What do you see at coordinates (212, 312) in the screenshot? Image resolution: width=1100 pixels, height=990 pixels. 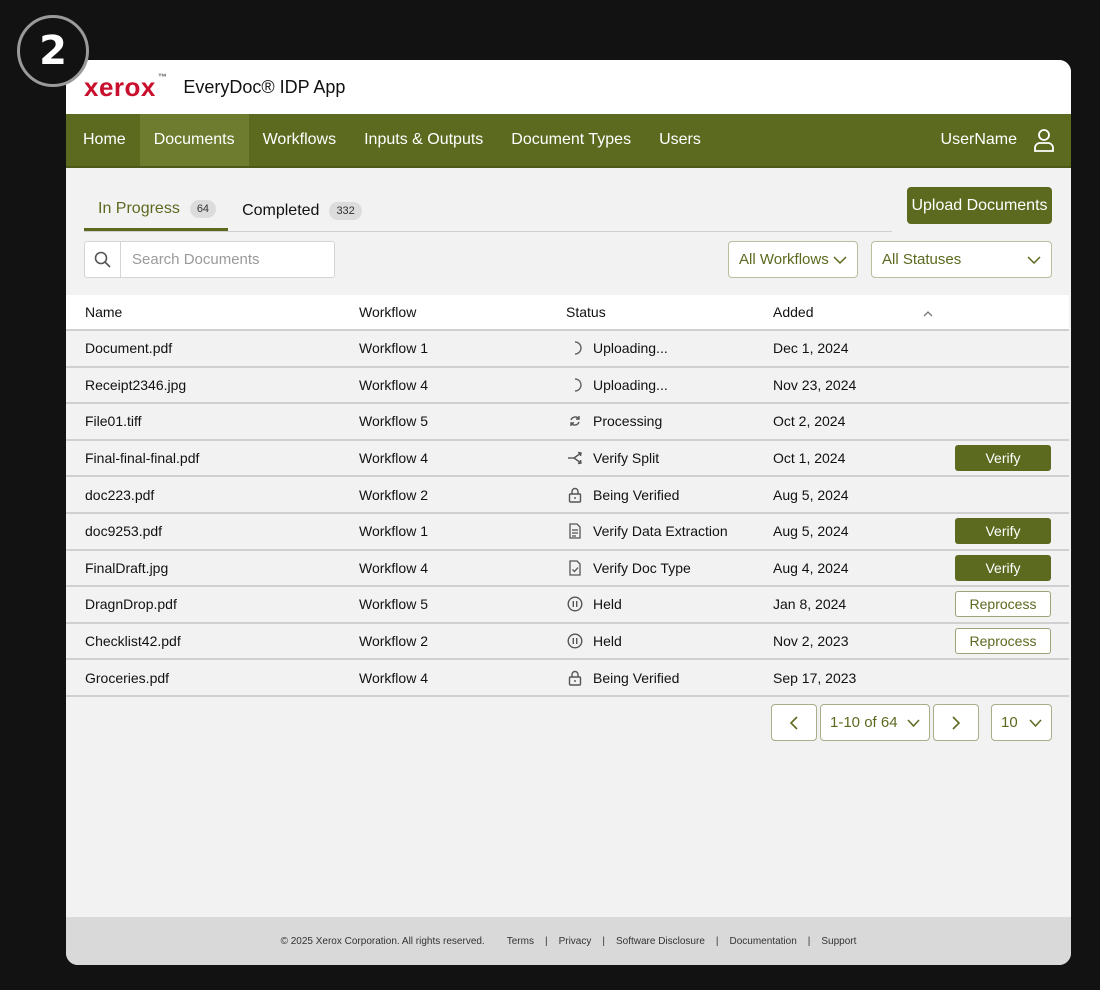 I see `column-header-name: Name` at bounding box center [212, 312].